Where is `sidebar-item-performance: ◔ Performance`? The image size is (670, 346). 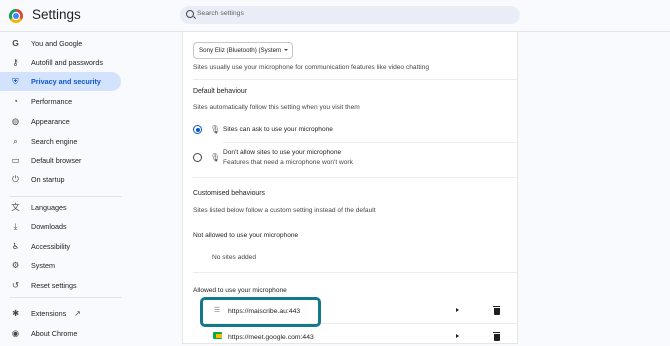 sidebar-item-performance: ◔ Performance is located at coordinates (60, 101).